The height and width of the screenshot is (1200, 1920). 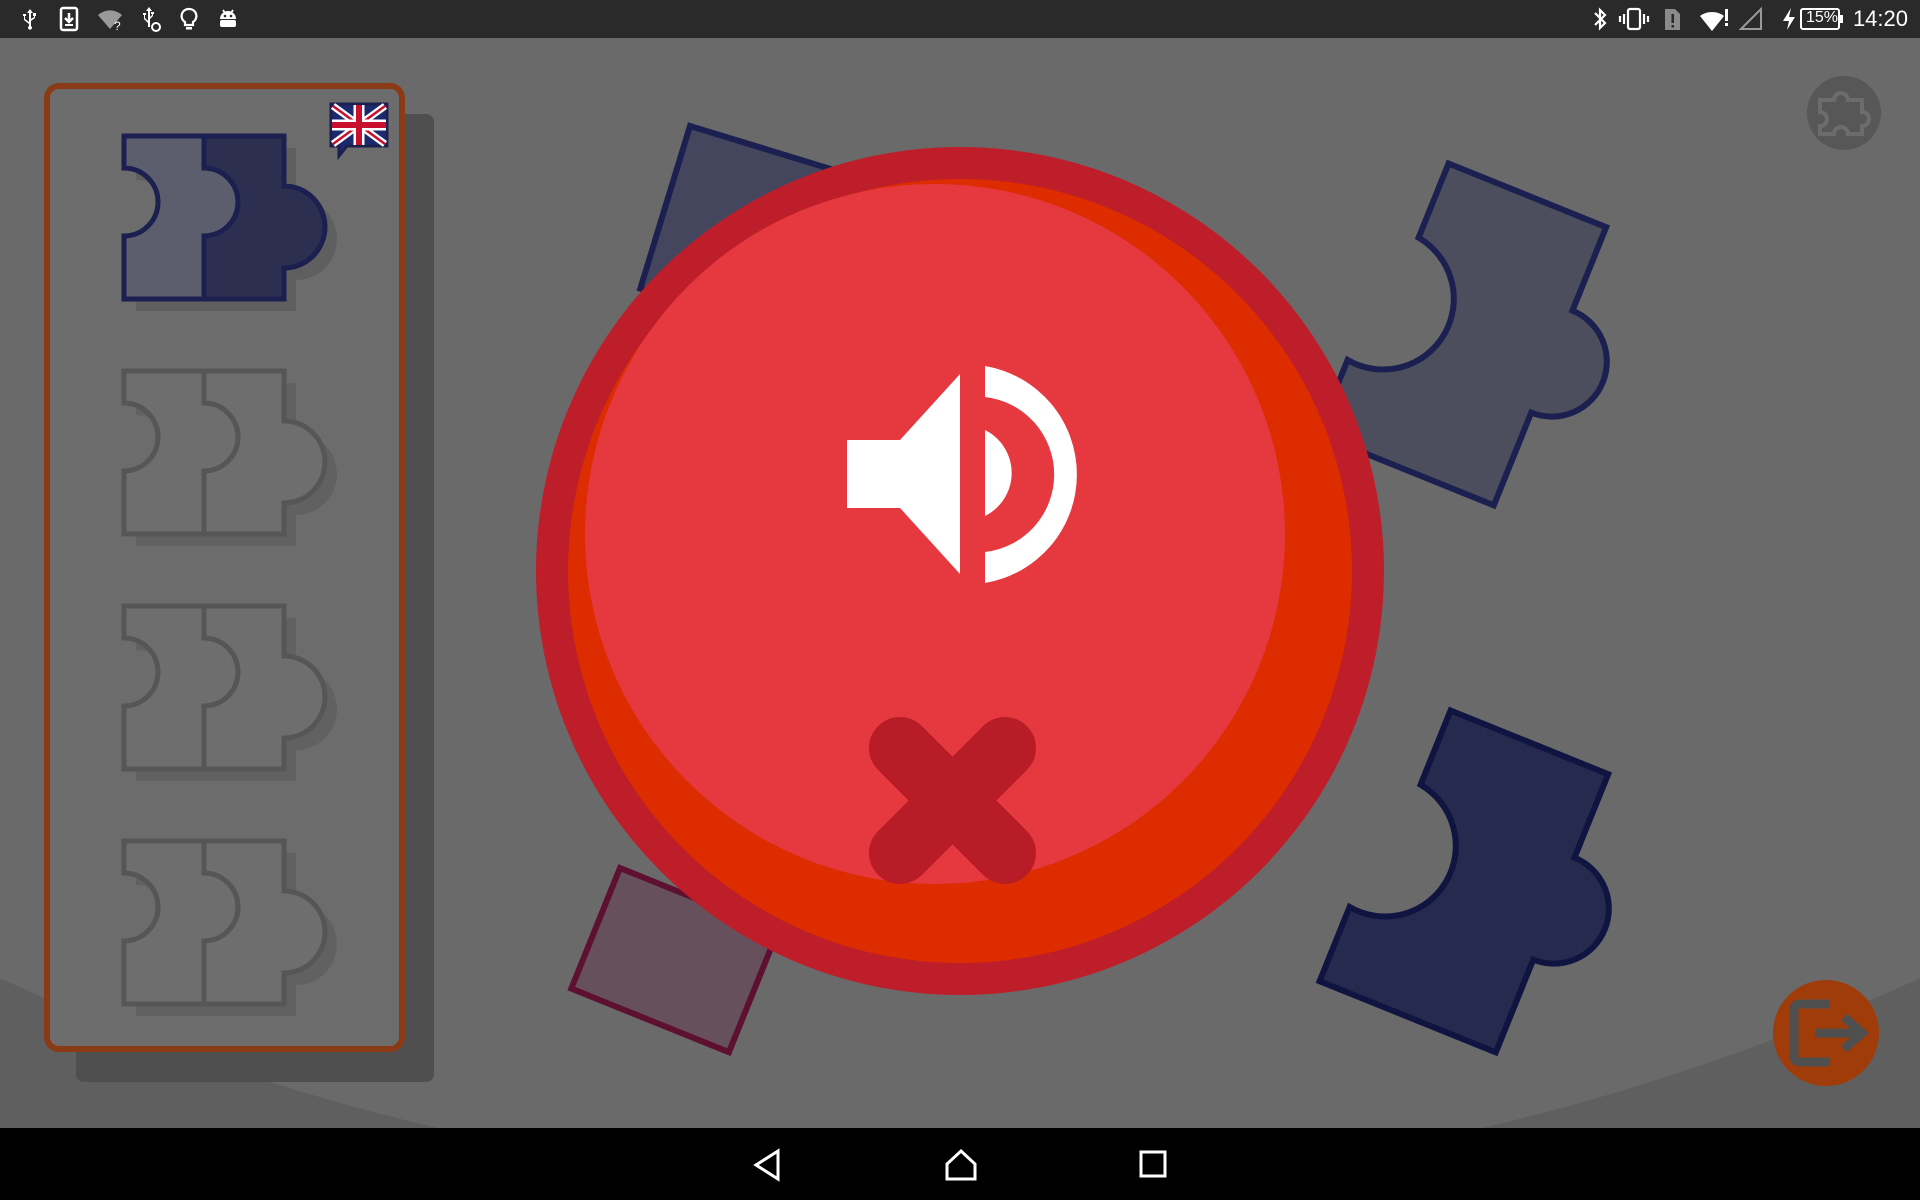 I want to click on charging-icon, so click(x=1789, y=19).